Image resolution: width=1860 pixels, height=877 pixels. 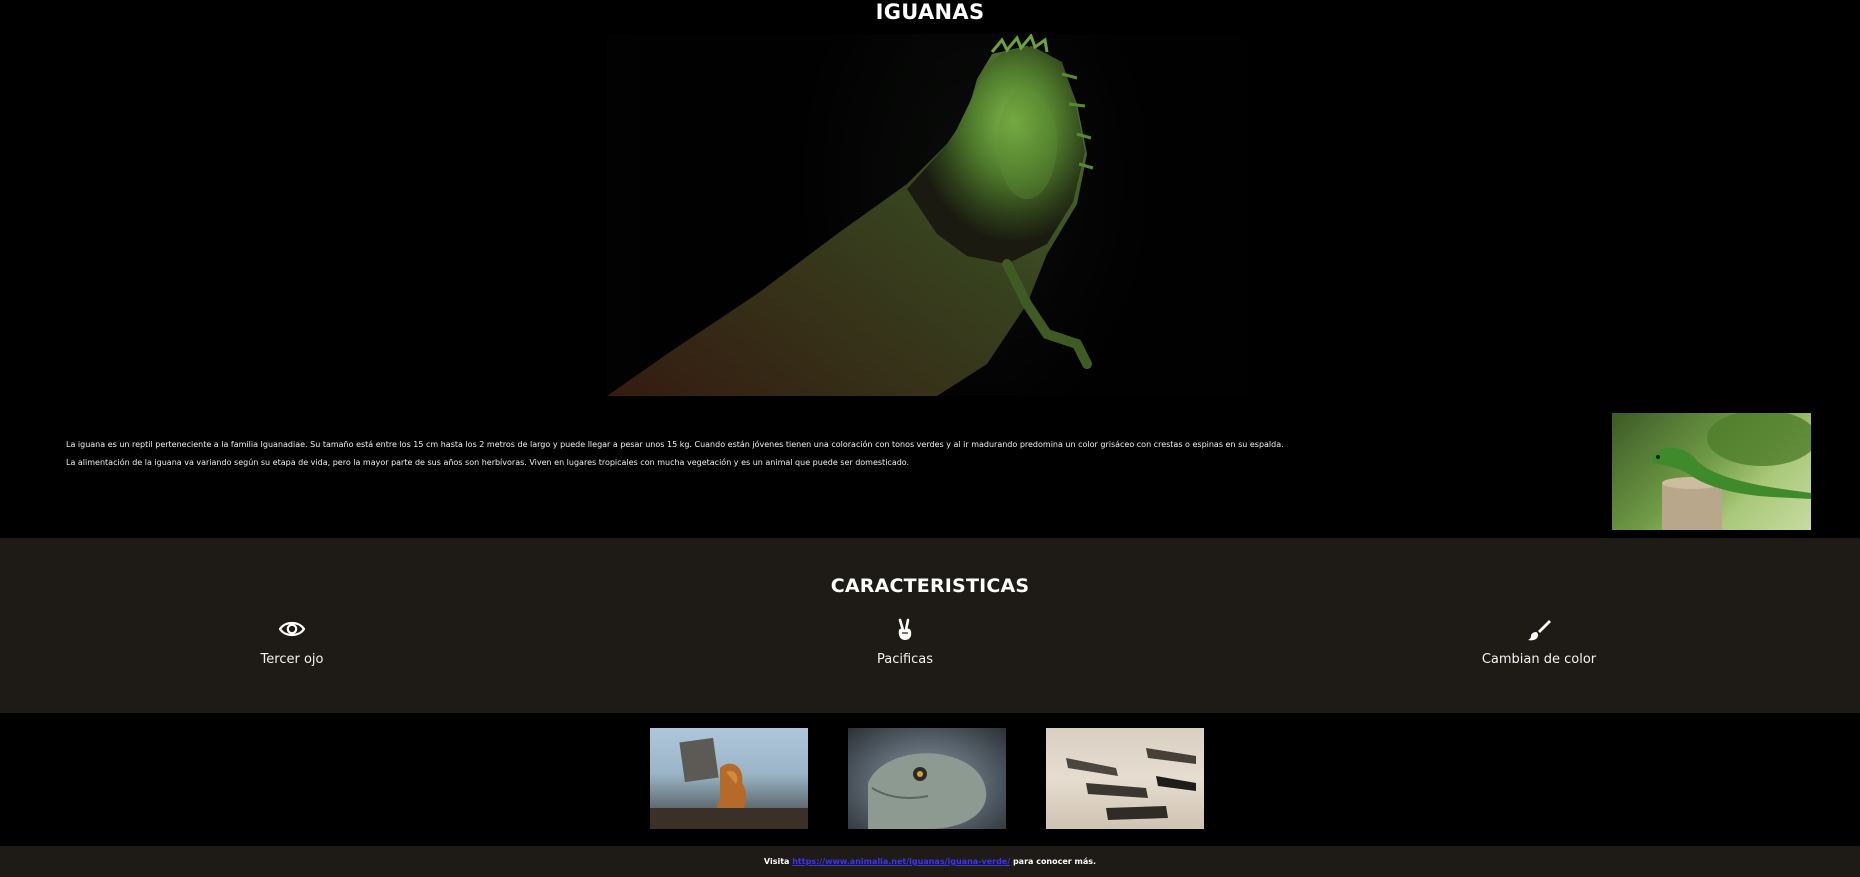 I want to click on feature-pacificas: Pacificas, so click(x=905, y=642).